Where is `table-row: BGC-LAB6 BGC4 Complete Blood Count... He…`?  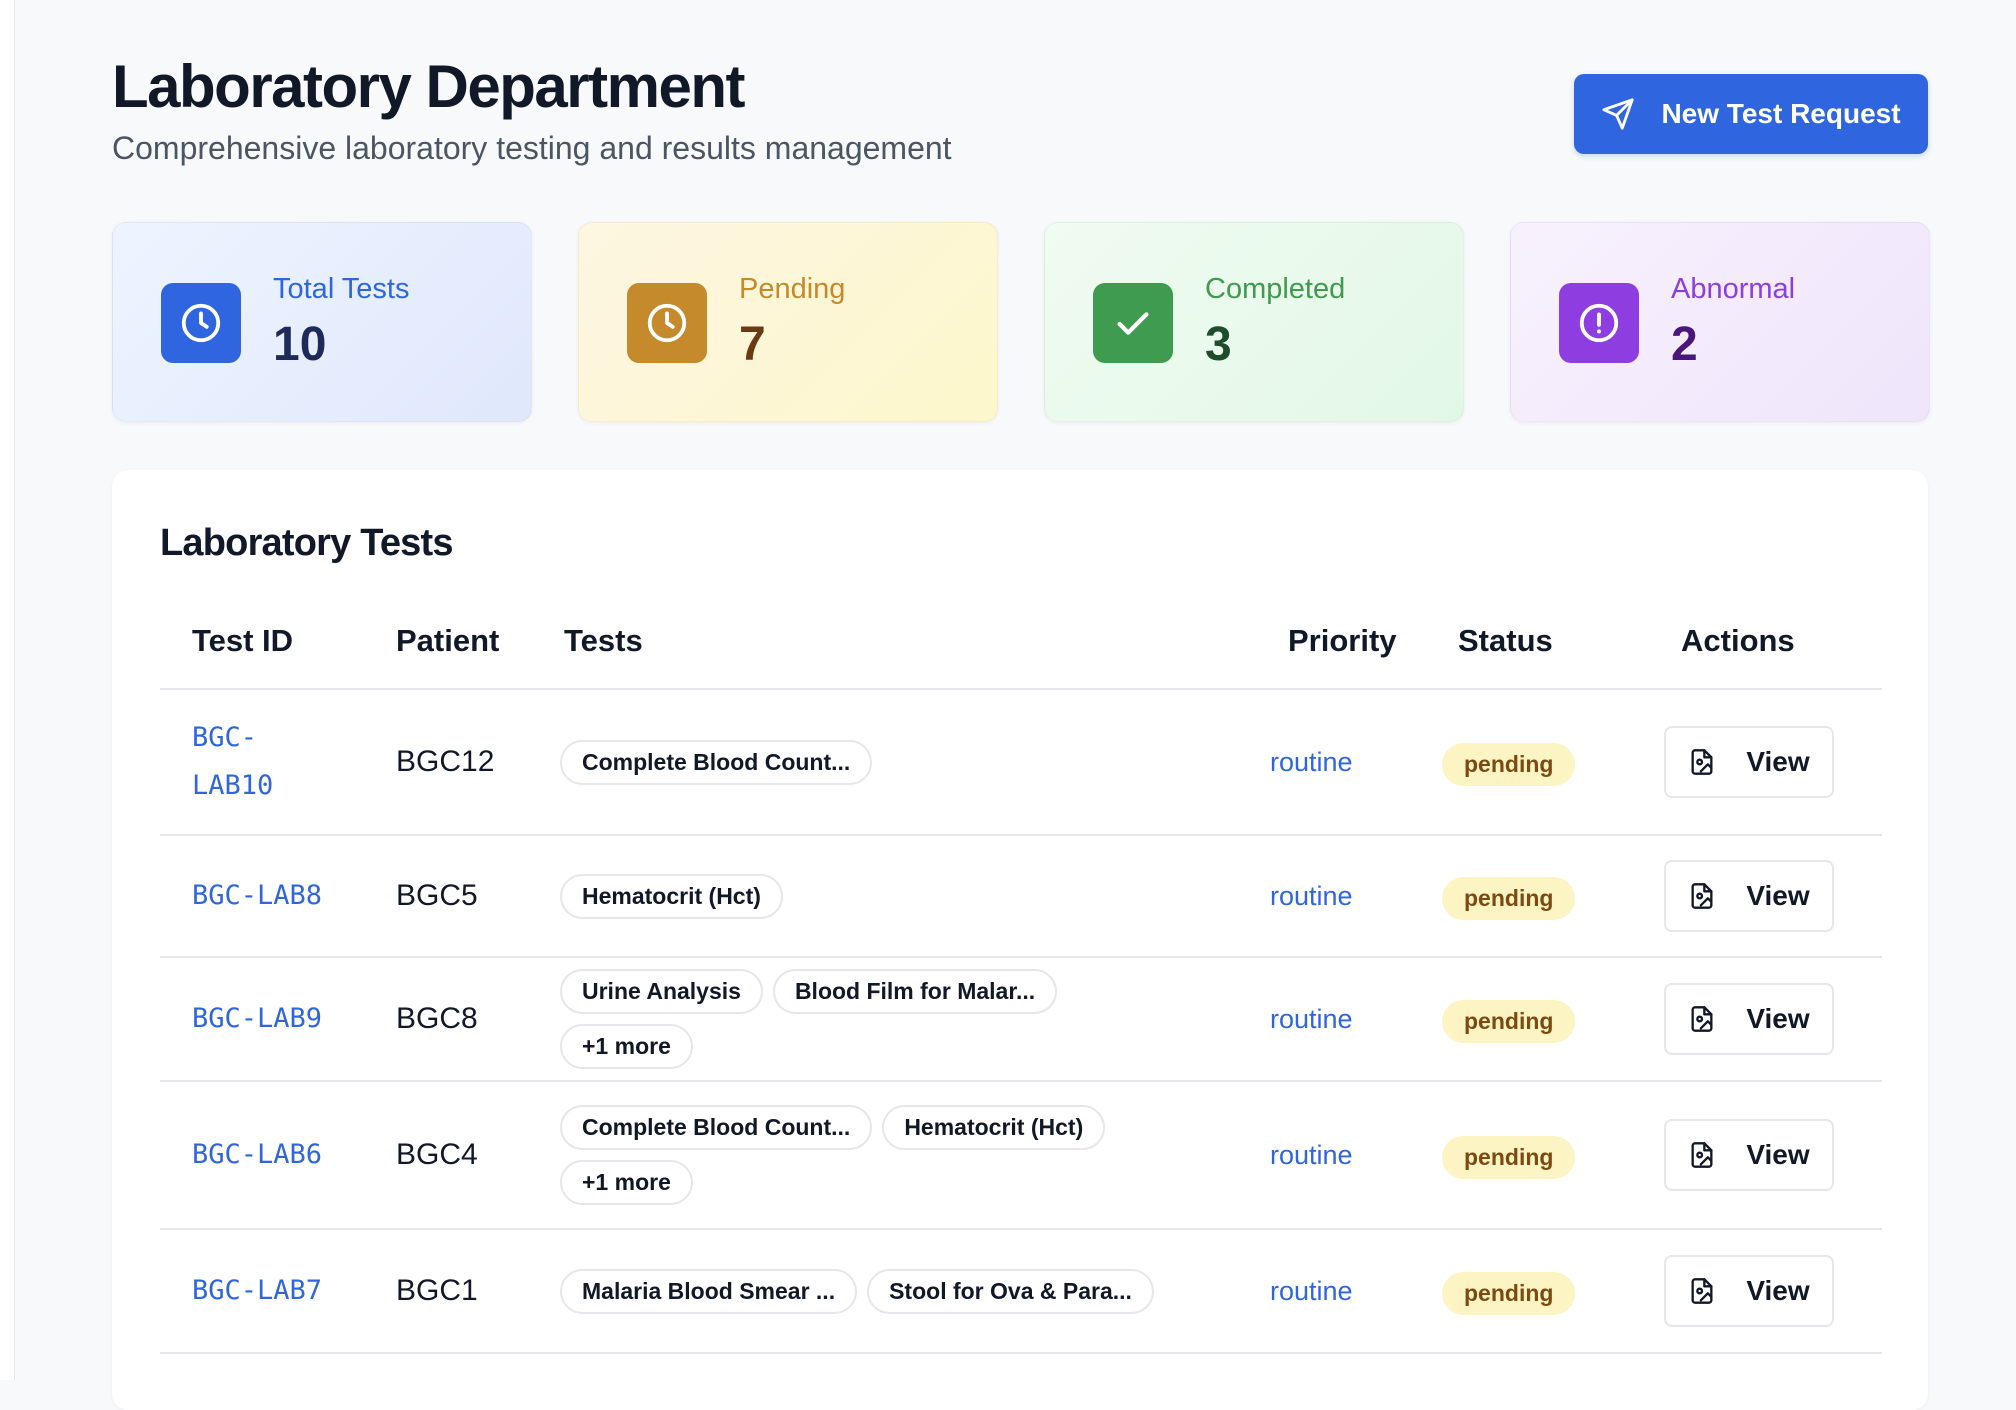
table-row: BGC-LAB6 BGC4 Complete Blood Count... He… is located at coordinates (1021, 1156).